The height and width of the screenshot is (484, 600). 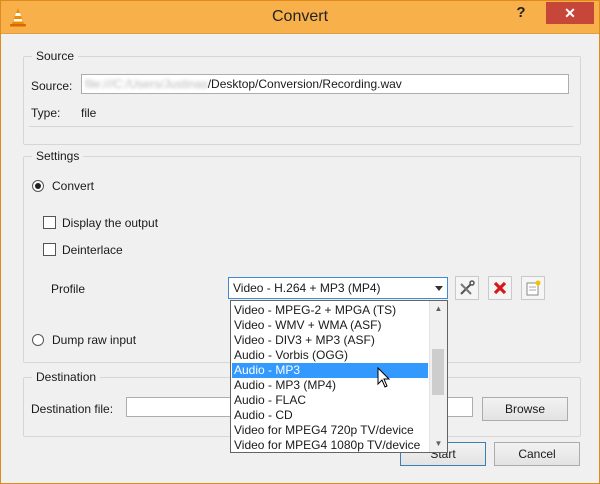 I want to click on profile-option: Audio - Vorbis (OGG), so click(x=330, y=355).